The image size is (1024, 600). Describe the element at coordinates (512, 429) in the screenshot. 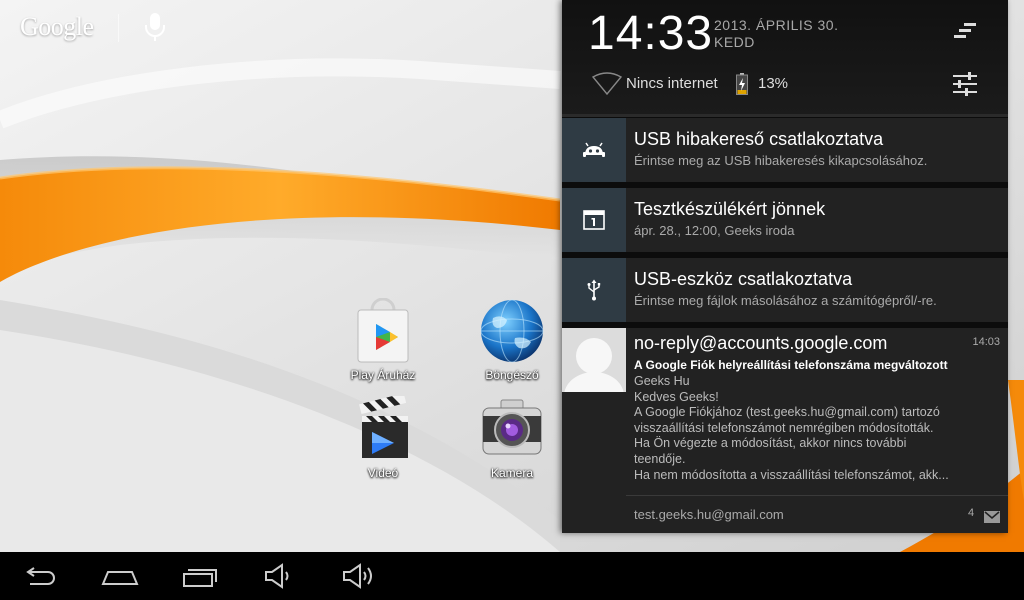

I see `camera-icon` at that location.